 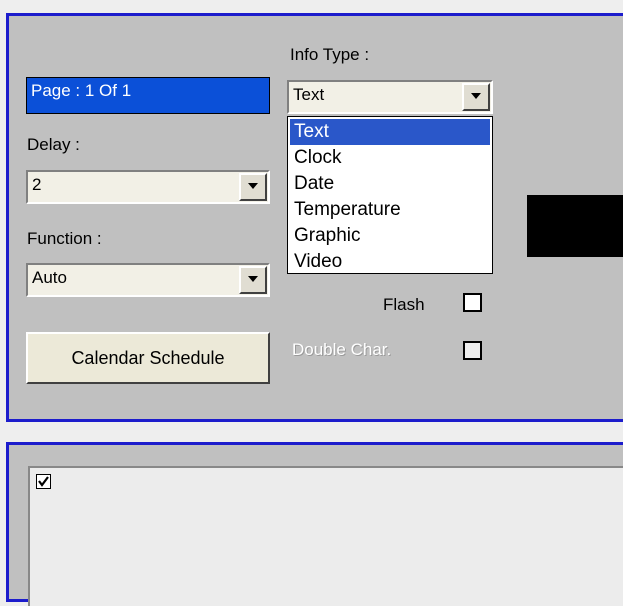 What do you see at coordinates (53, 144) in the screenshot?
I see `delay-label: Delay :` at bounding box center [53, 144].